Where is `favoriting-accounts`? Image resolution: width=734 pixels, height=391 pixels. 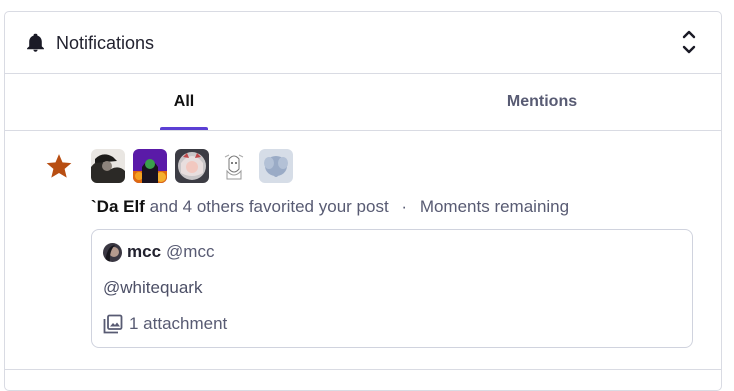 favoriting-accounts is located at coordinates (192, 166).